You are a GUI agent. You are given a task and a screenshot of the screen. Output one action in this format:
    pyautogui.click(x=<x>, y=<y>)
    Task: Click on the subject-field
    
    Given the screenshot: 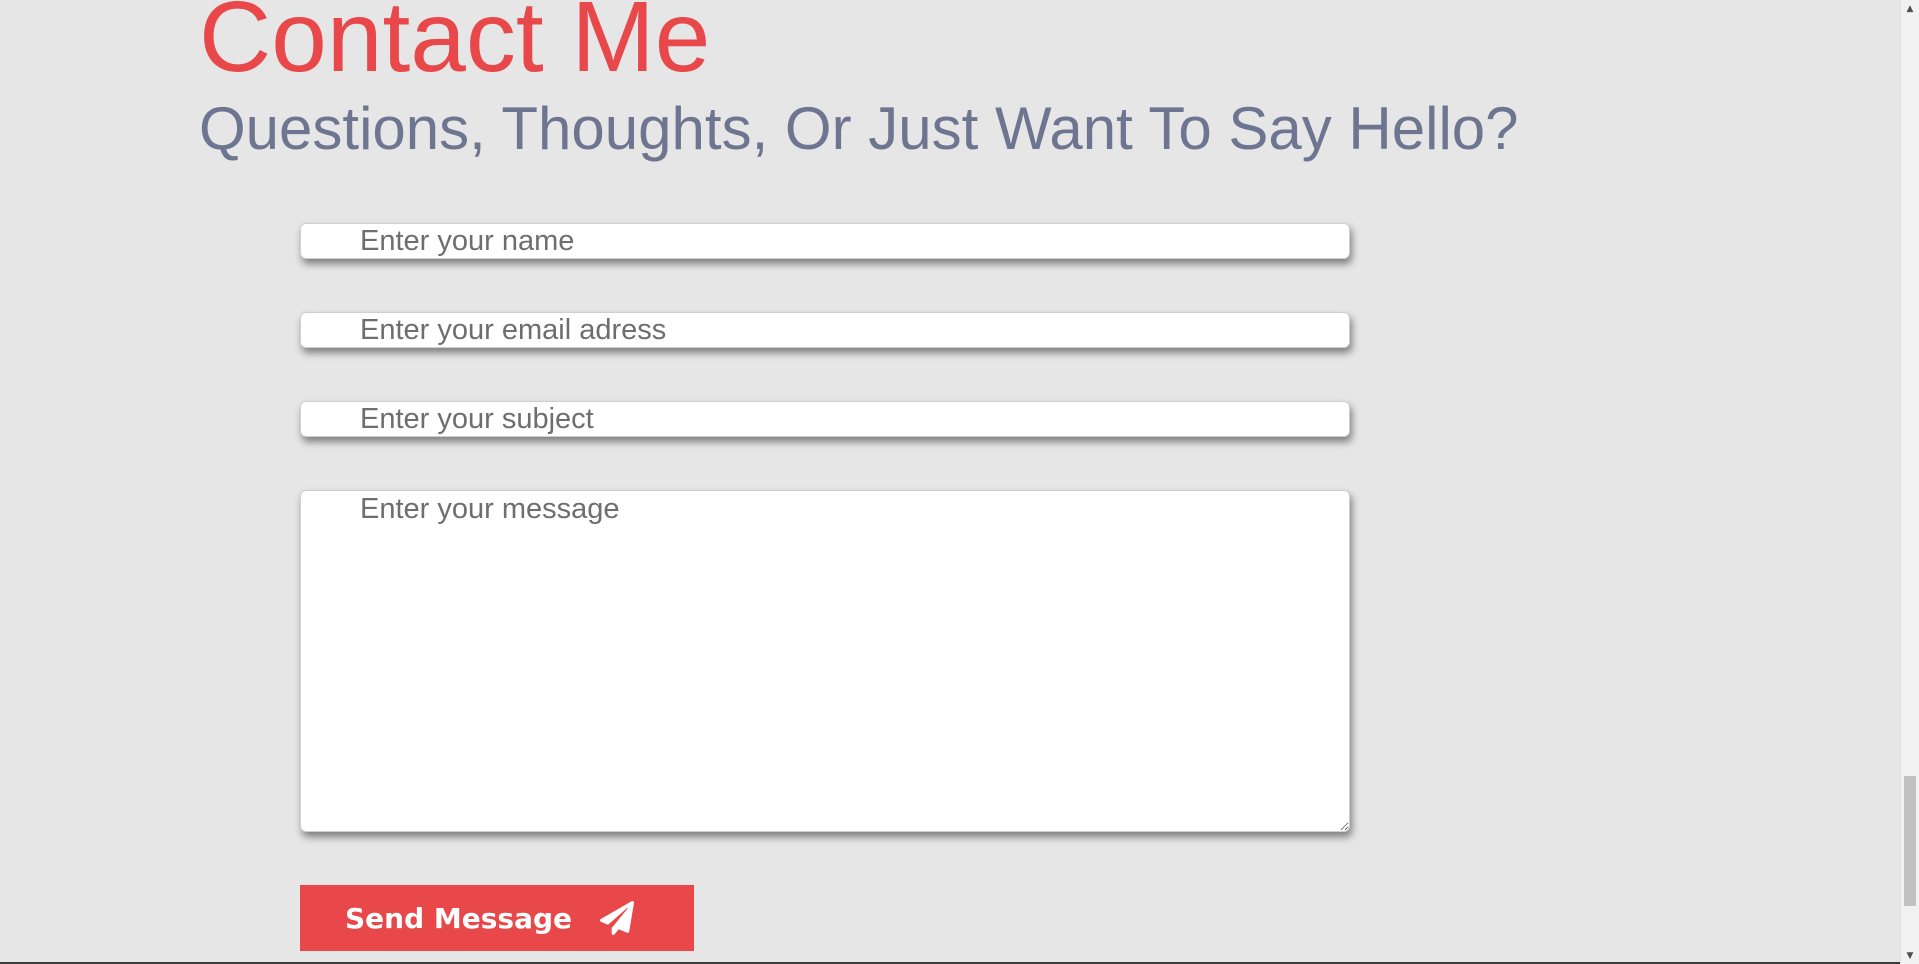 What is the action you would take?
    pyautogui.click(x=825, y=419)
    